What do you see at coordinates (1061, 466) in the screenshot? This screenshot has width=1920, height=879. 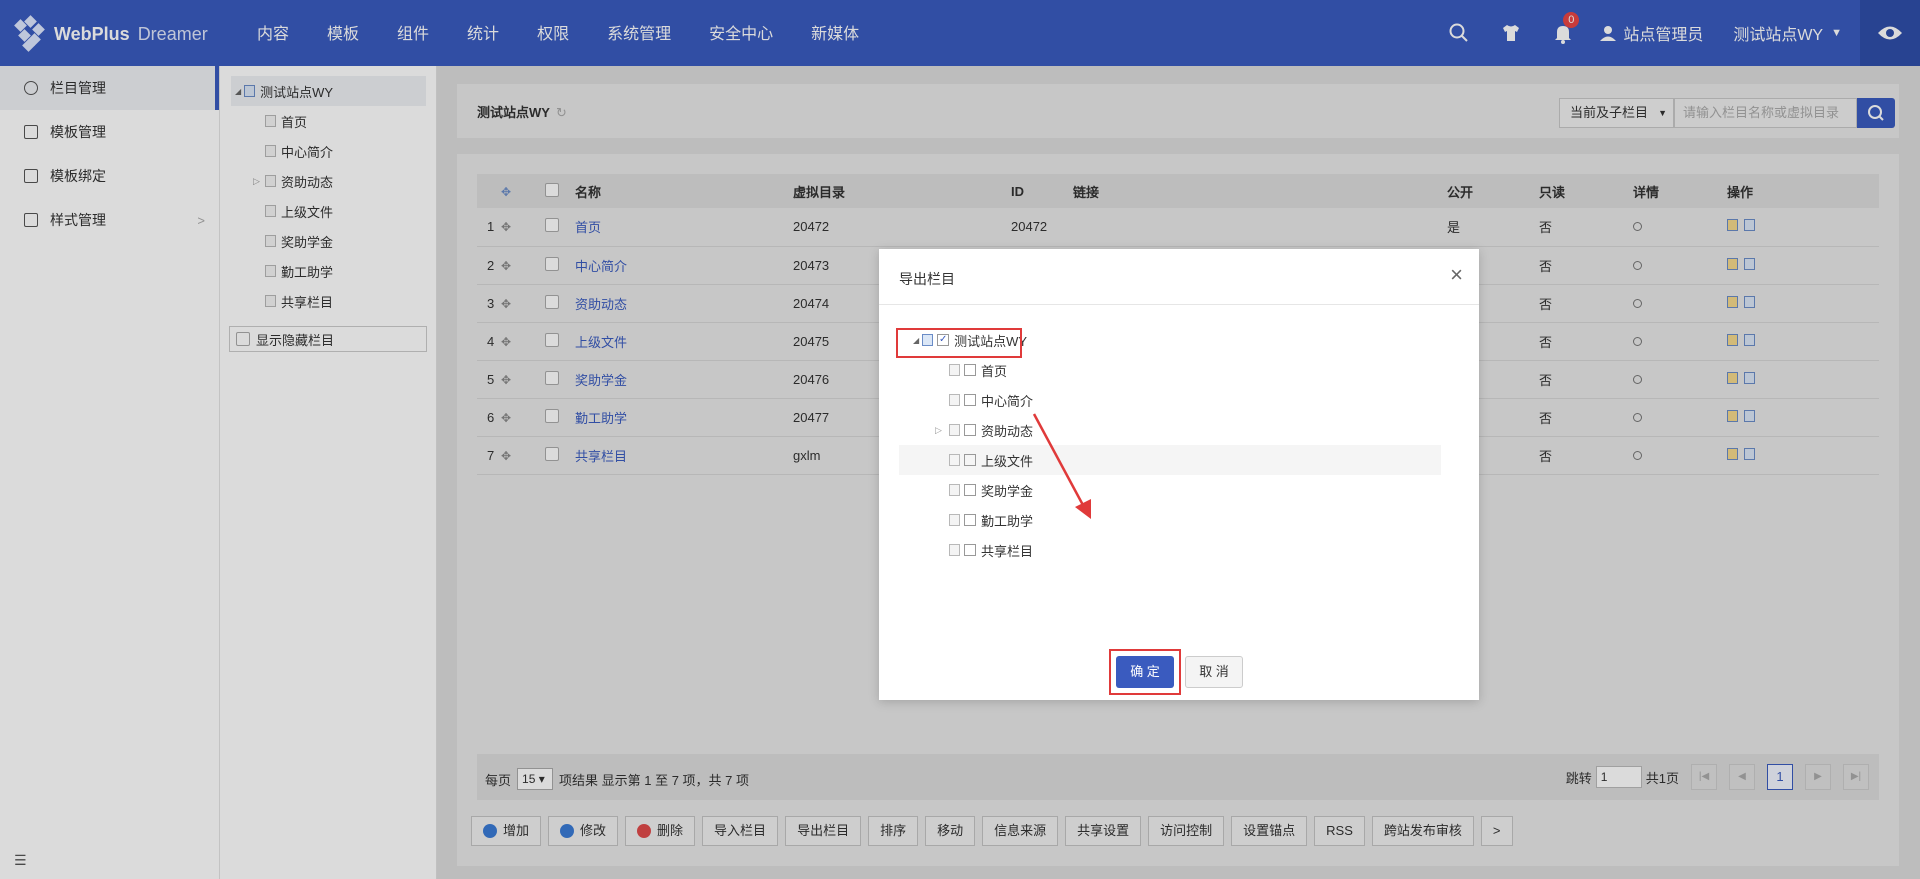 I see `annotation-arrow` at bounding box center [1061, 466].